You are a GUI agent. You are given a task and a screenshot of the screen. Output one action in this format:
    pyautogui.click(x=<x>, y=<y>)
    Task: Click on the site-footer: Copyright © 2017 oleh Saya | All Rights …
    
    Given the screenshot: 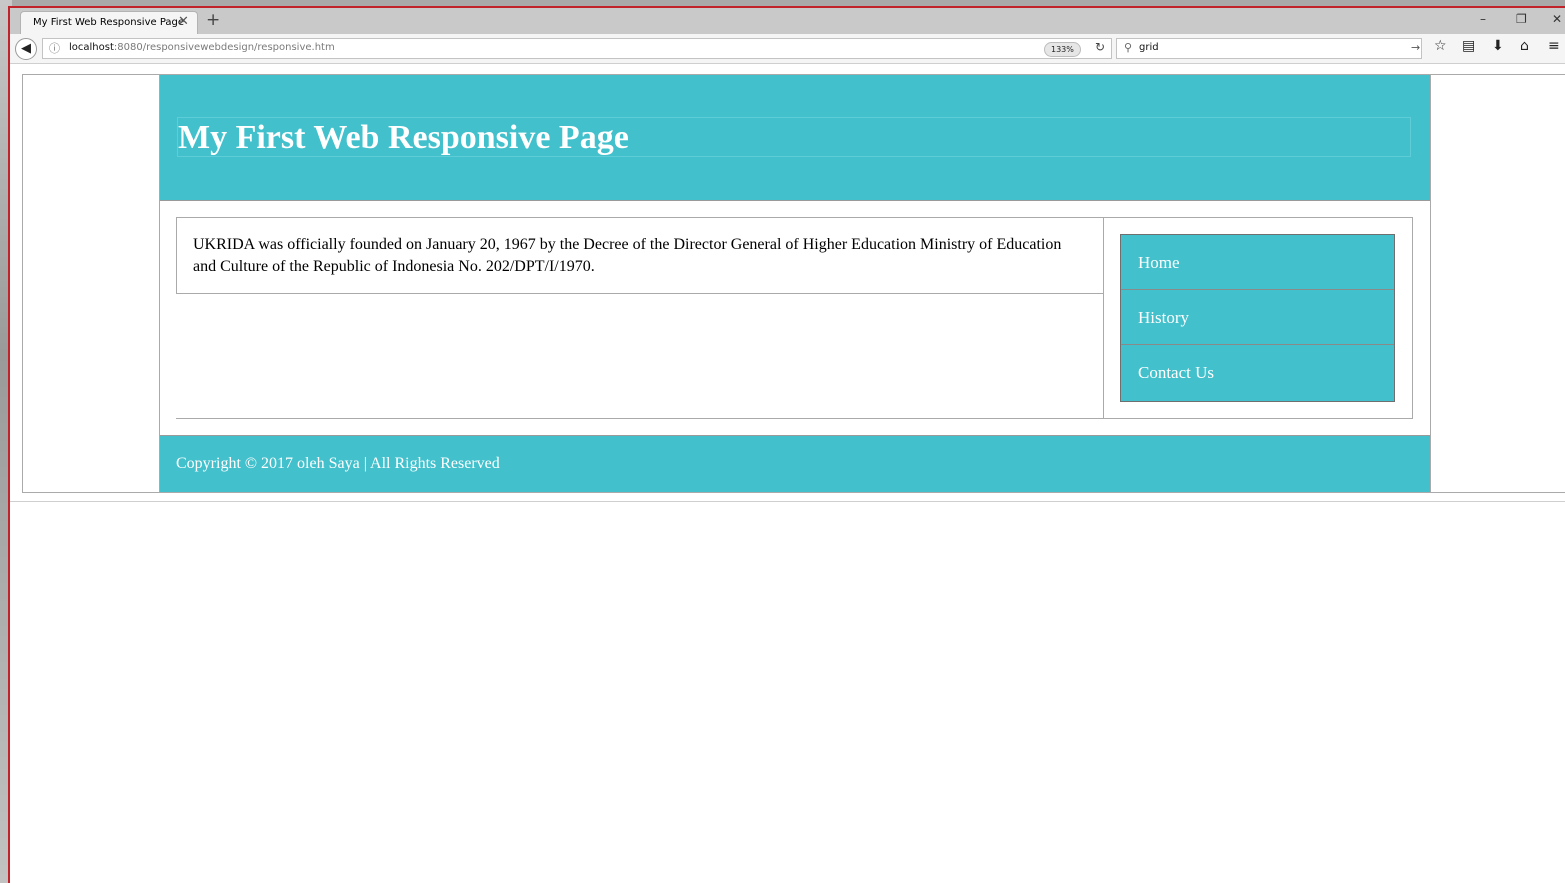 What is the action you would take?
    pyautogui.click(x=795, y=463)
    